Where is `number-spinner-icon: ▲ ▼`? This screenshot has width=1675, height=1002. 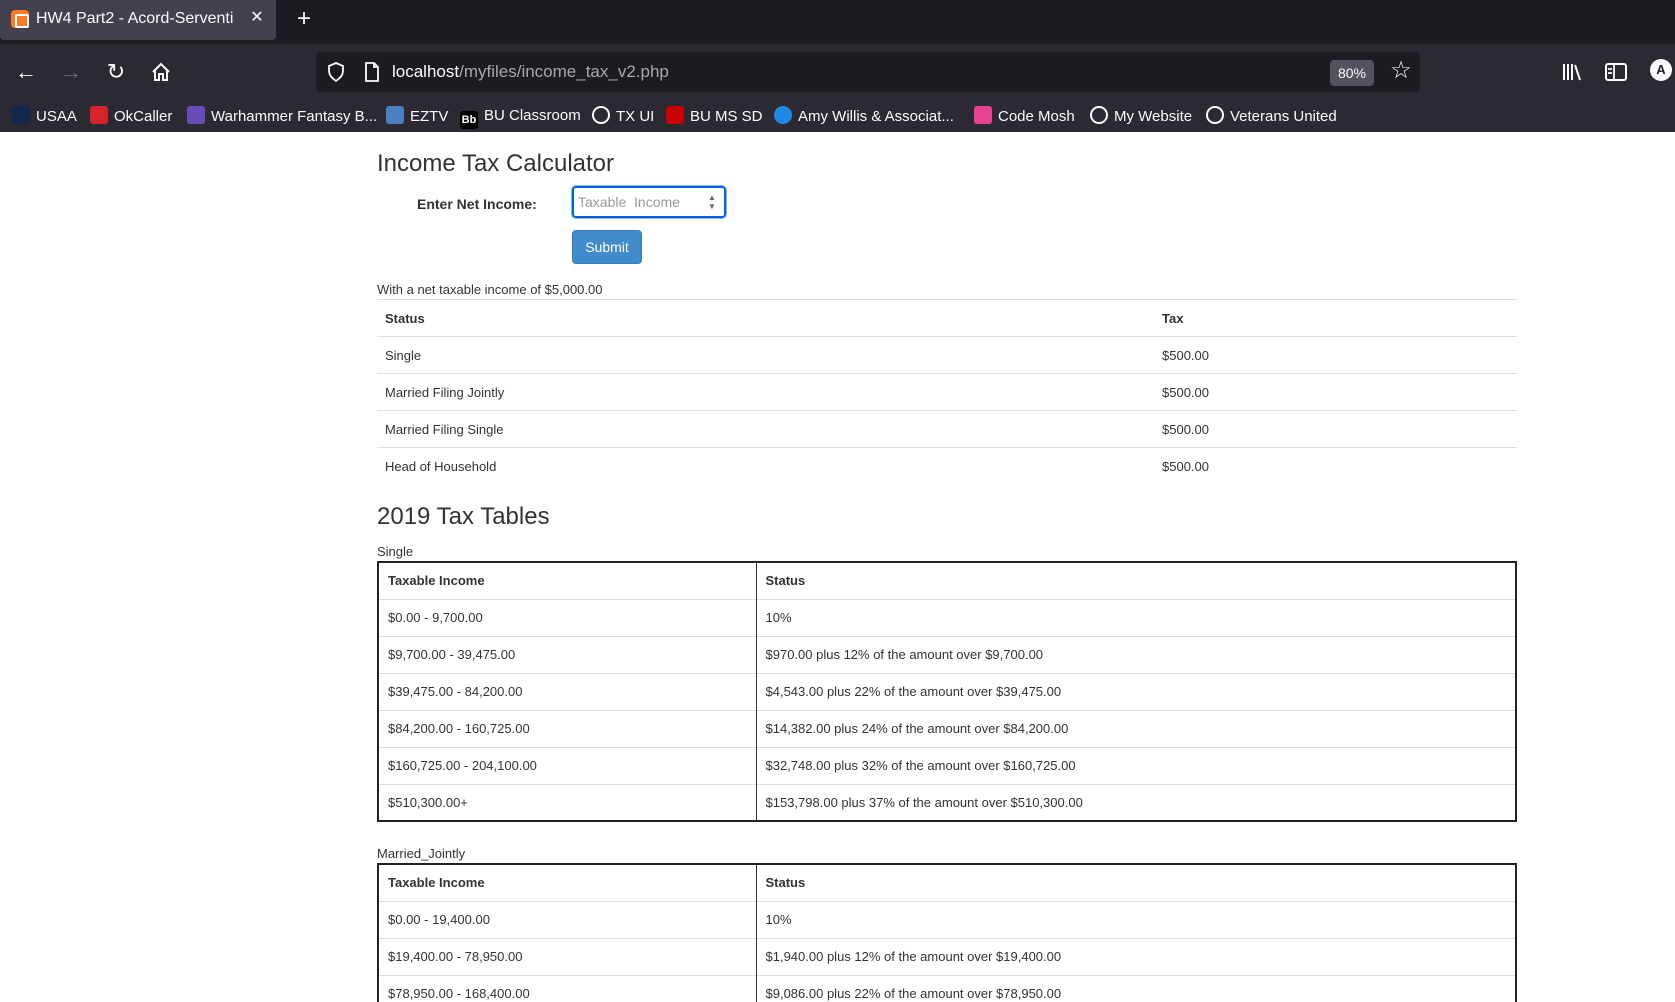
number-spinner-icon: ▲ ▼ is located at coordinates (712, 202).